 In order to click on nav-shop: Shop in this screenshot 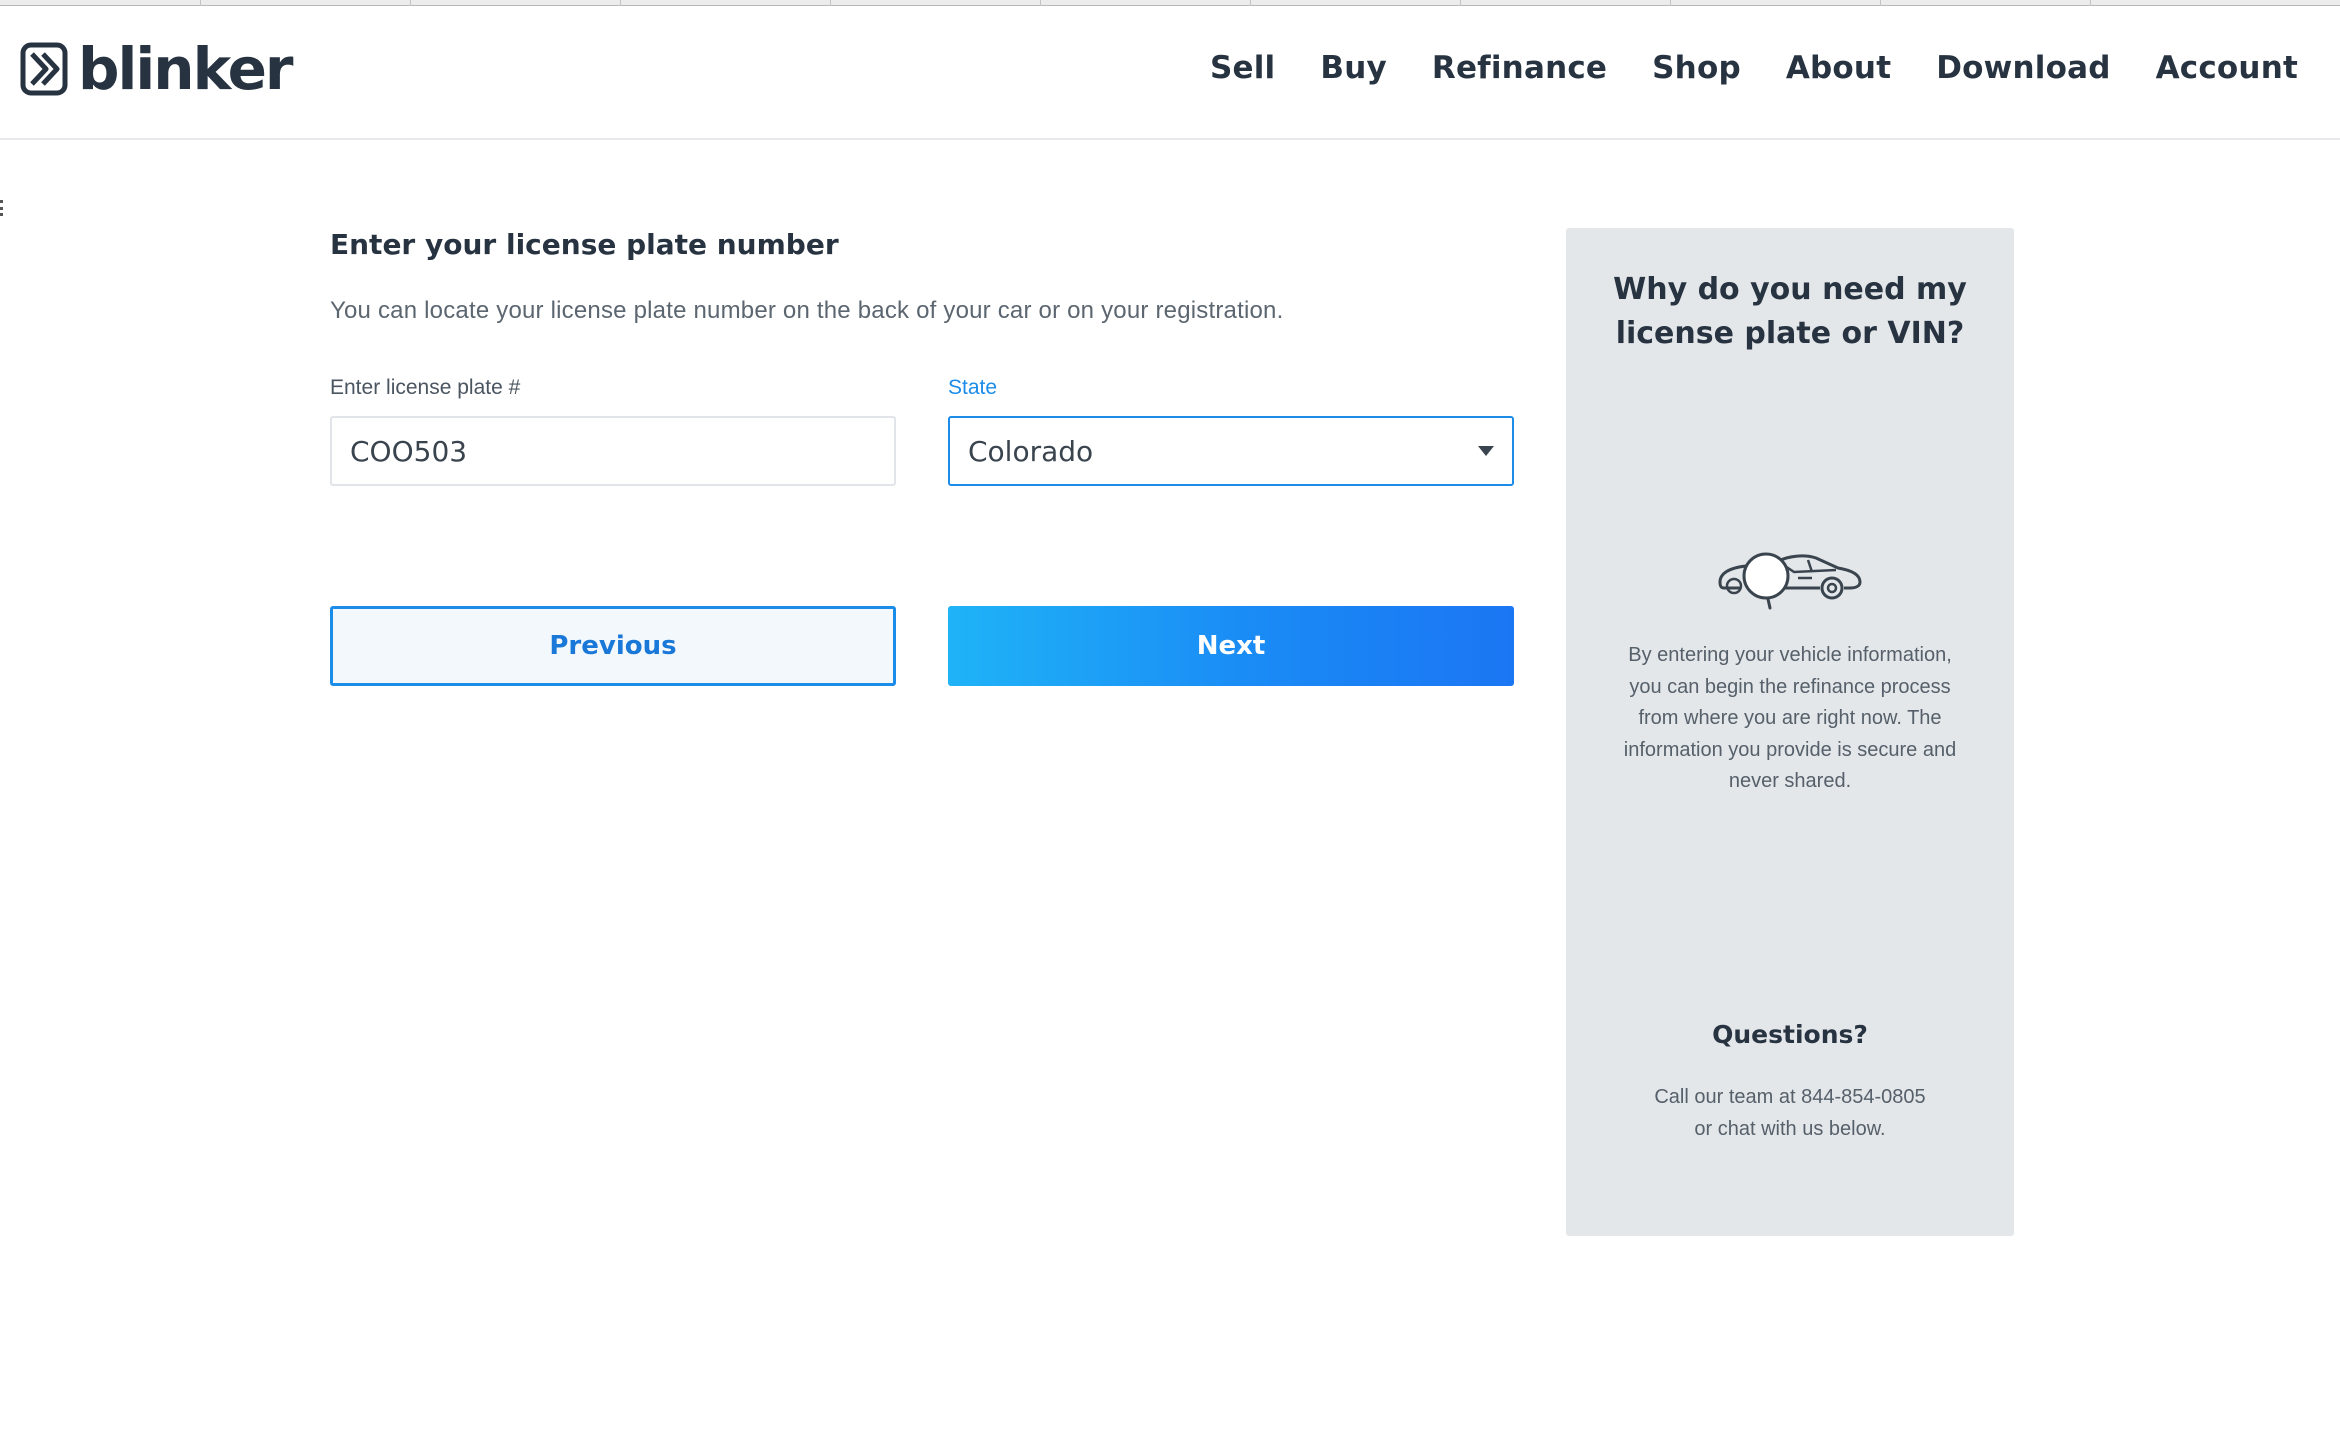, I will do `click(1696, 68)`.